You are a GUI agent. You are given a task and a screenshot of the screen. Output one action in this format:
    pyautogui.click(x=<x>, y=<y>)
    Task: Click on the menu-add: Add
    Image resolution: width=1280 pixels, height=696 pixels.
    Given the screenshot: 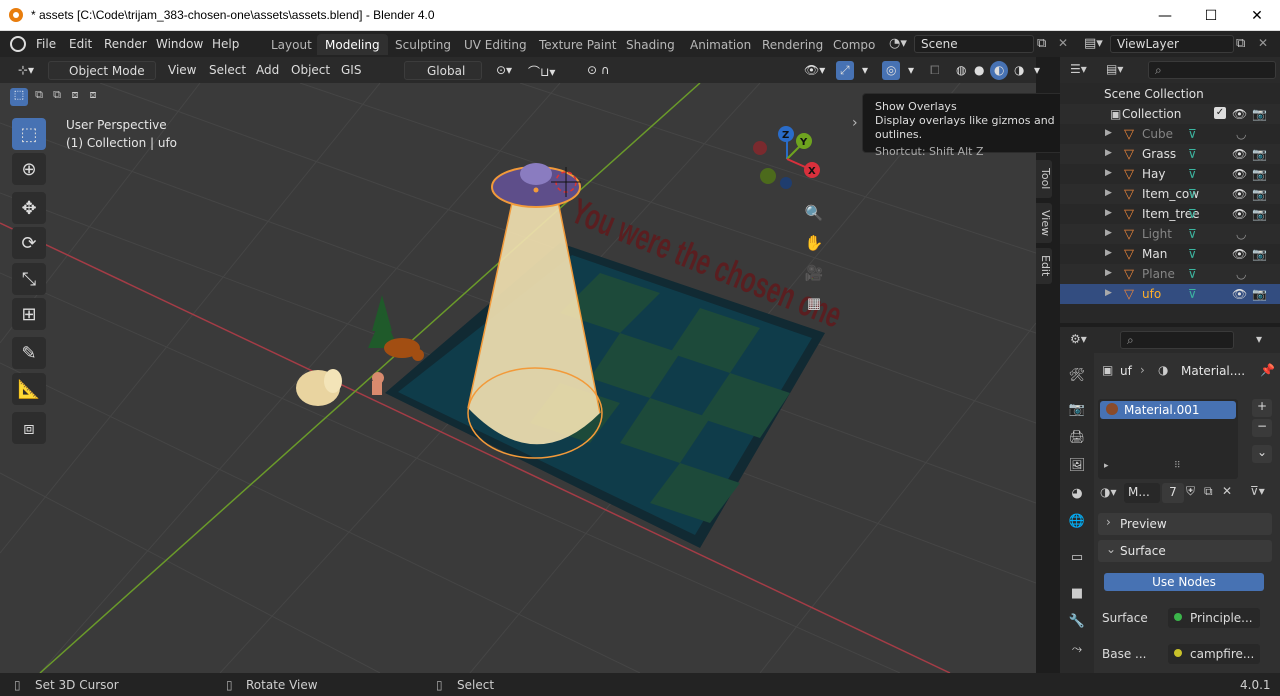 What is the action you would take?
    pyautogui.click(x=267, y=70)
    